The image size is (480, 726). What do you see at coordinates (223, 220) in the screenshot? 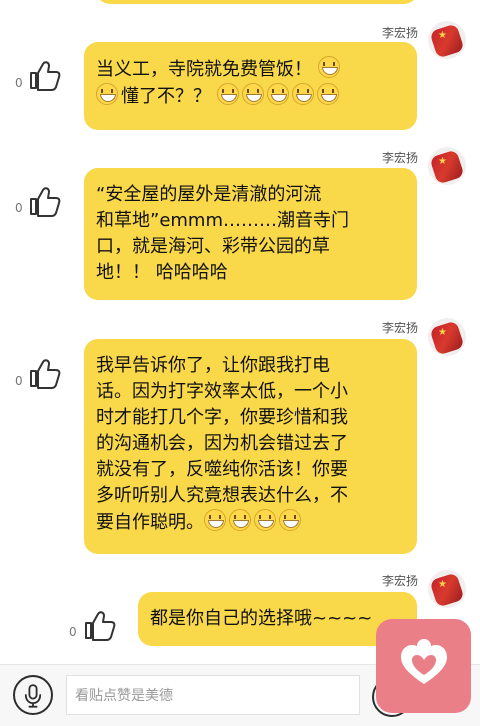
I see `message-line: 和草地”emmm………潮音寺门` at bounding box center [223, 220].